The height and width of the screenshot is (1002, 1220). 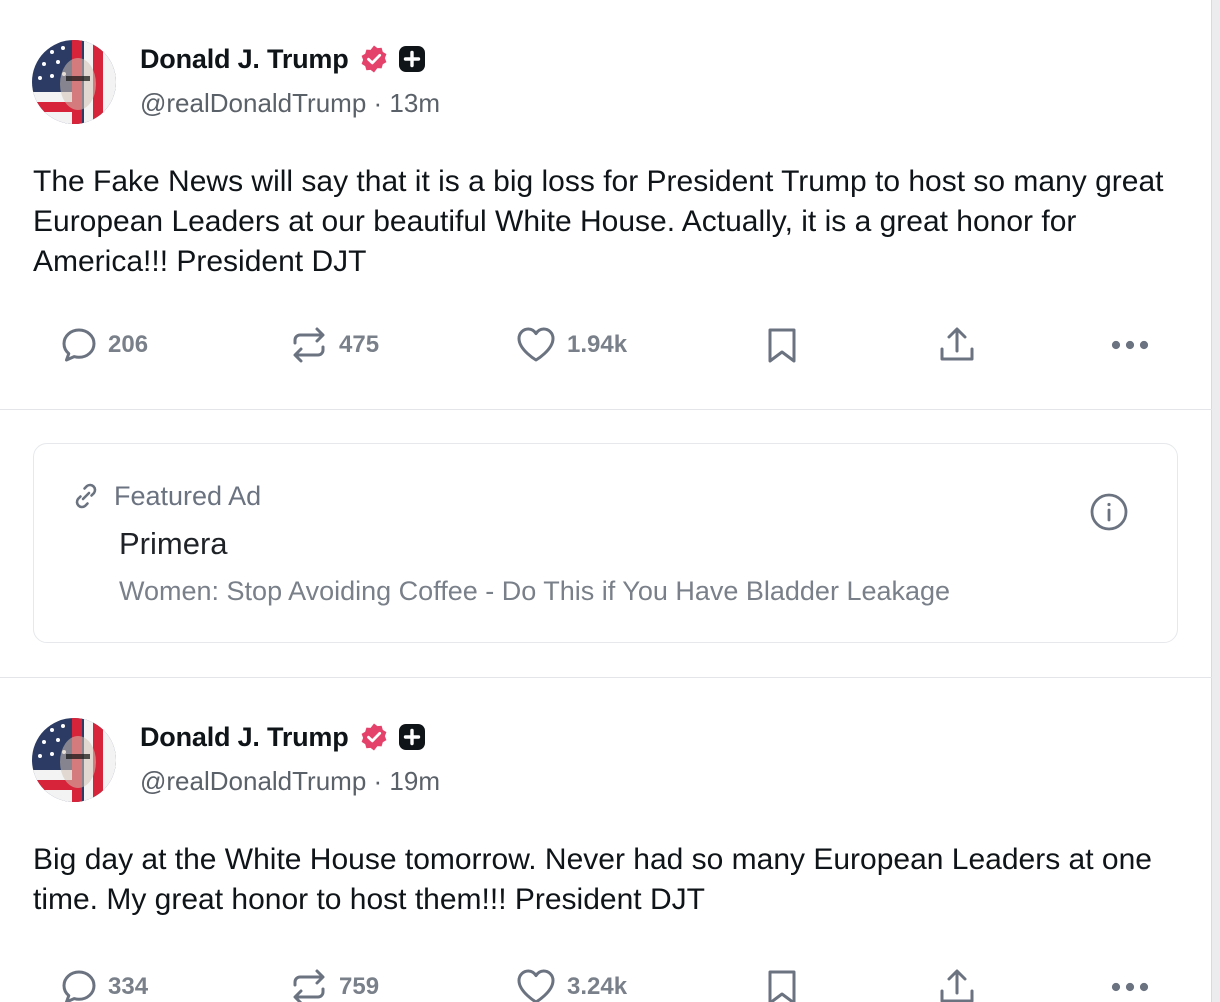 What do you see at coordinates (359, 344) in the screenshot?
I see `repost-count: 475` at bounding box center [359, 344].